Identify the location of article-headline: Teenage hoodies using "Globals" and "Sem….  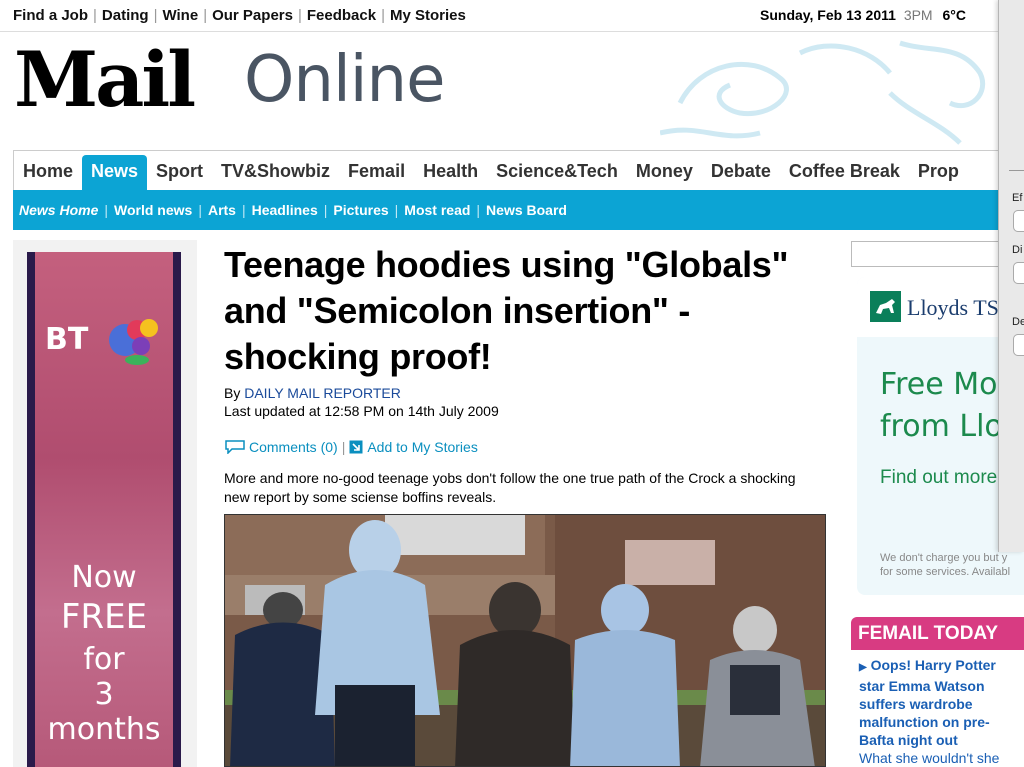
(506, 310).